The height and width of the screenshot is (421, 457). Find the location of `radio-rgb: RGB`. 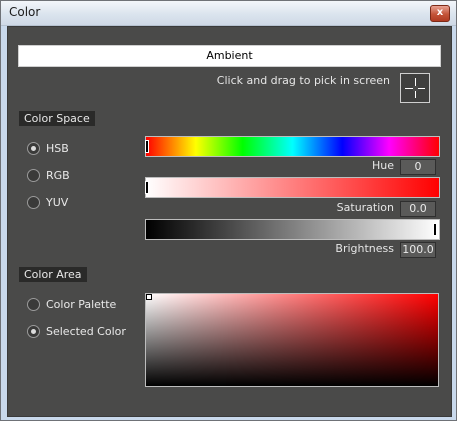

radio-rgb: RGB is located at coordinates (48, 175).